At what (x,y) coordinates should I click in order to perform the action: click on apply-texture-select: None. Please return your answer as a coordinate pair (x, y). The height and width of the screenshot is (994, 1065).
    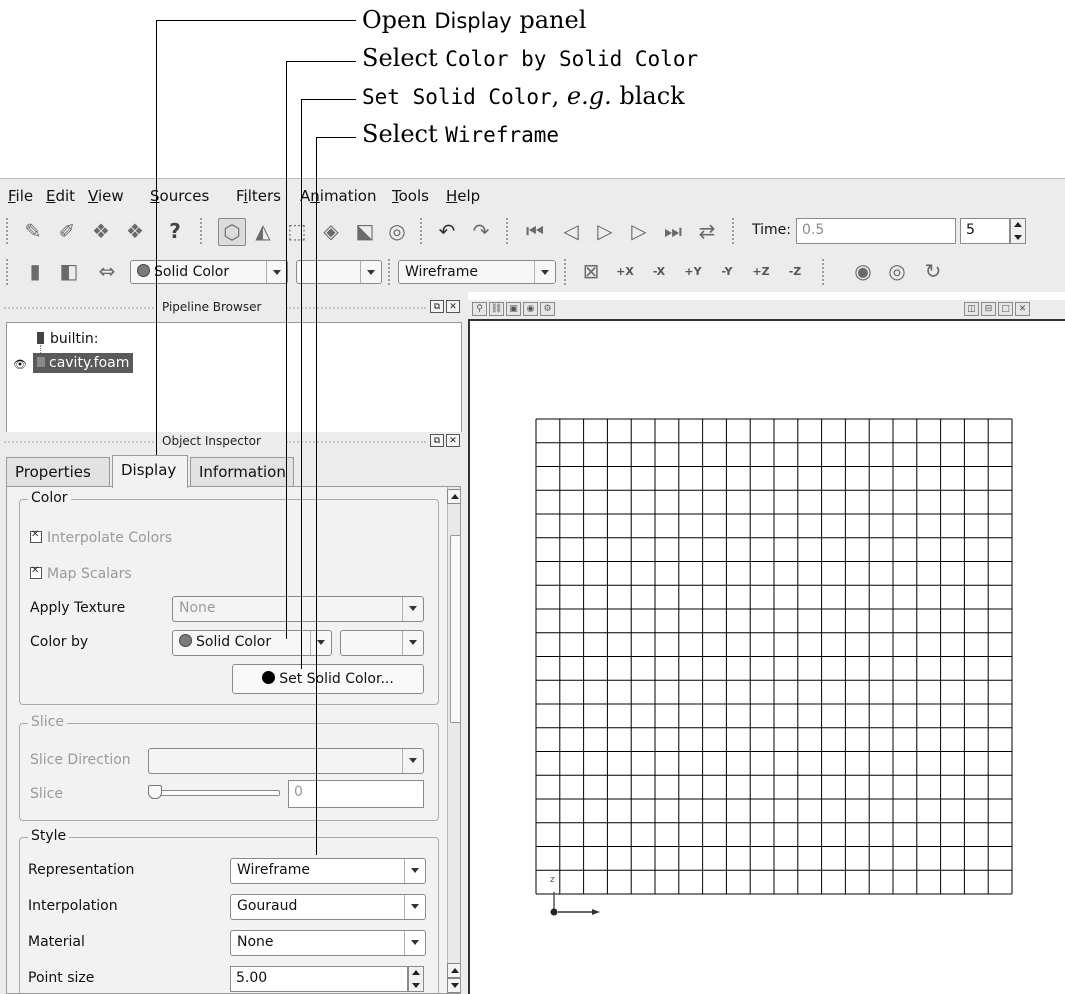
    Looking at the image, I should click on (298, 609).